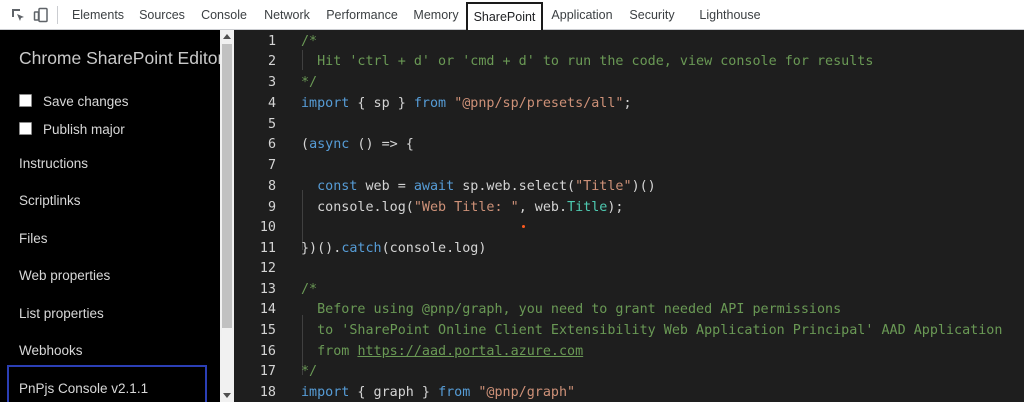 Image resolution: width=1024 pixels, height=402 pixels. I want to click on code-line: 11 })().catch(console.log), so click(629, 249).